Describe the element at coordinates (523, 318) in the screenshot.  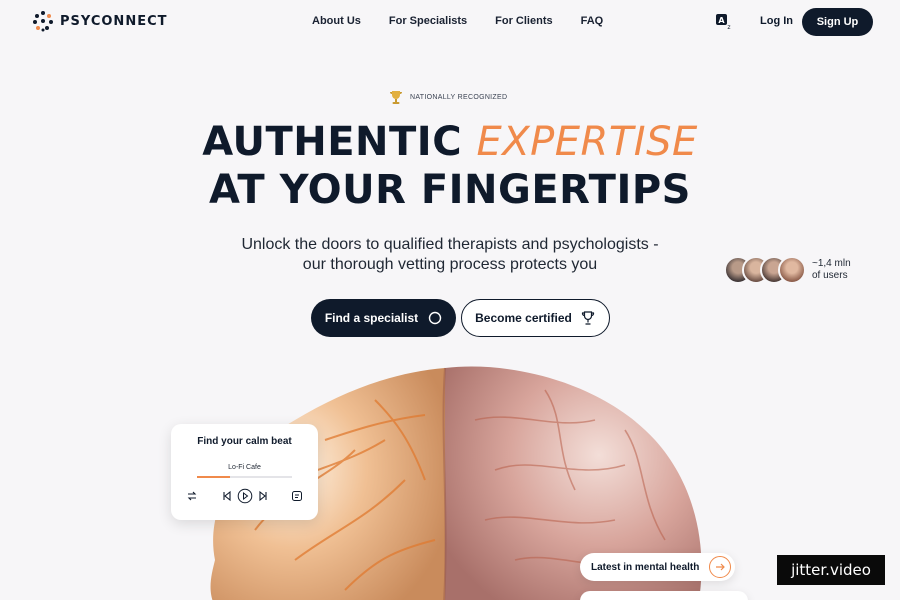
I see `become-certified-label: Become certified` at that location.